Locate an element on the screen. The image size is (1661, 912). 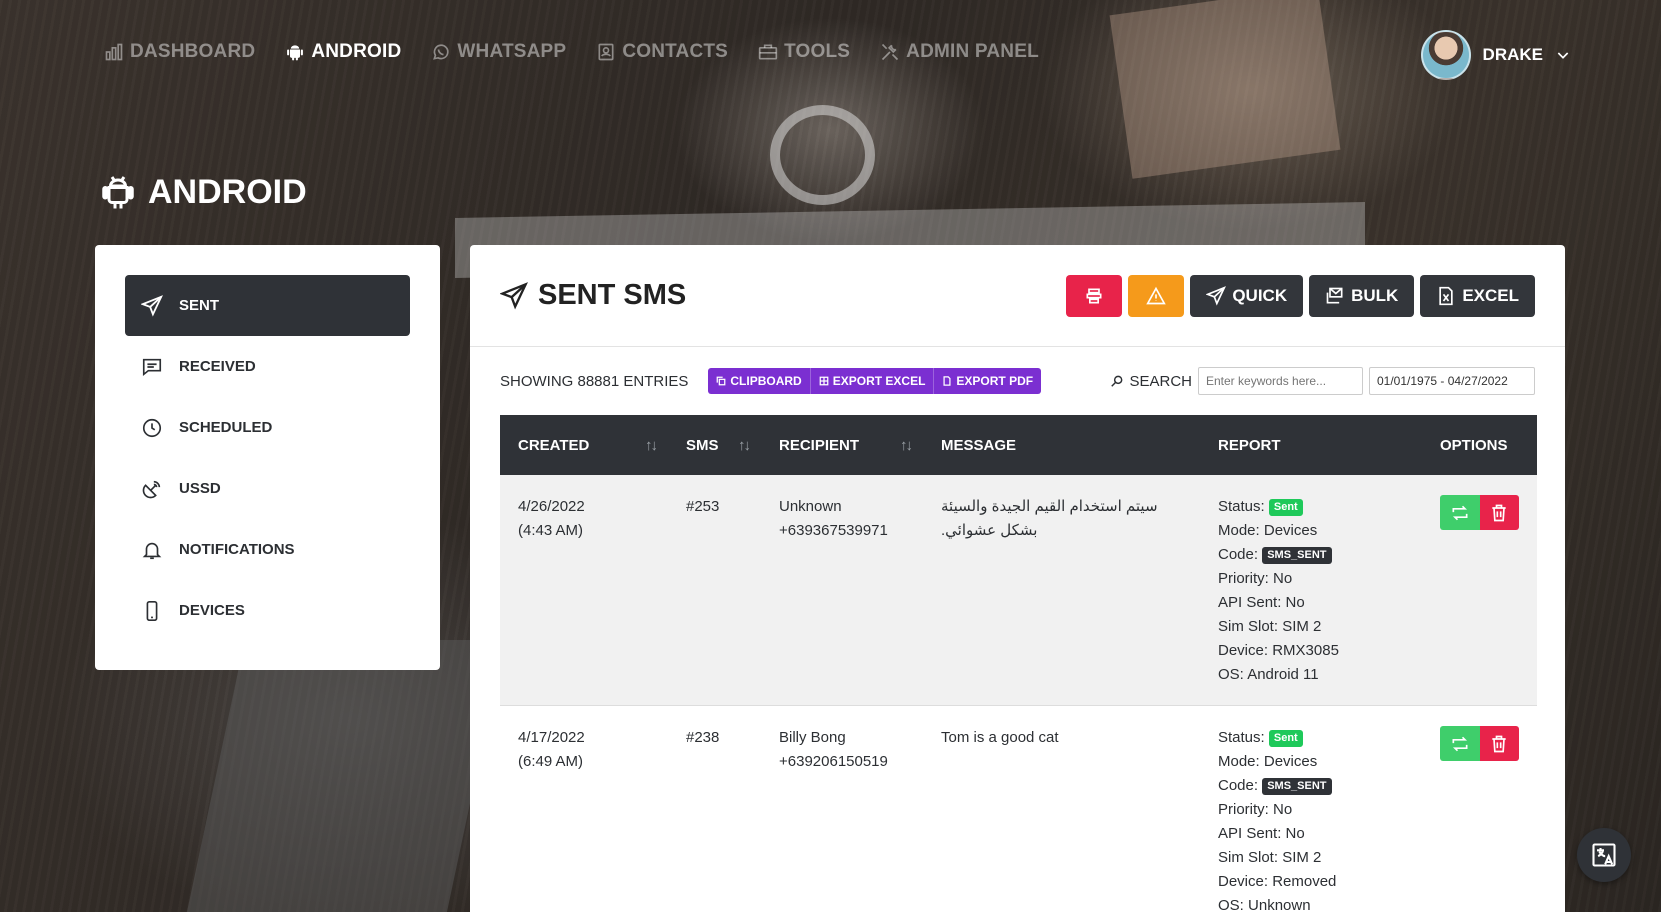
column-header-label: REPORT is located at coordinates (1249, 445).